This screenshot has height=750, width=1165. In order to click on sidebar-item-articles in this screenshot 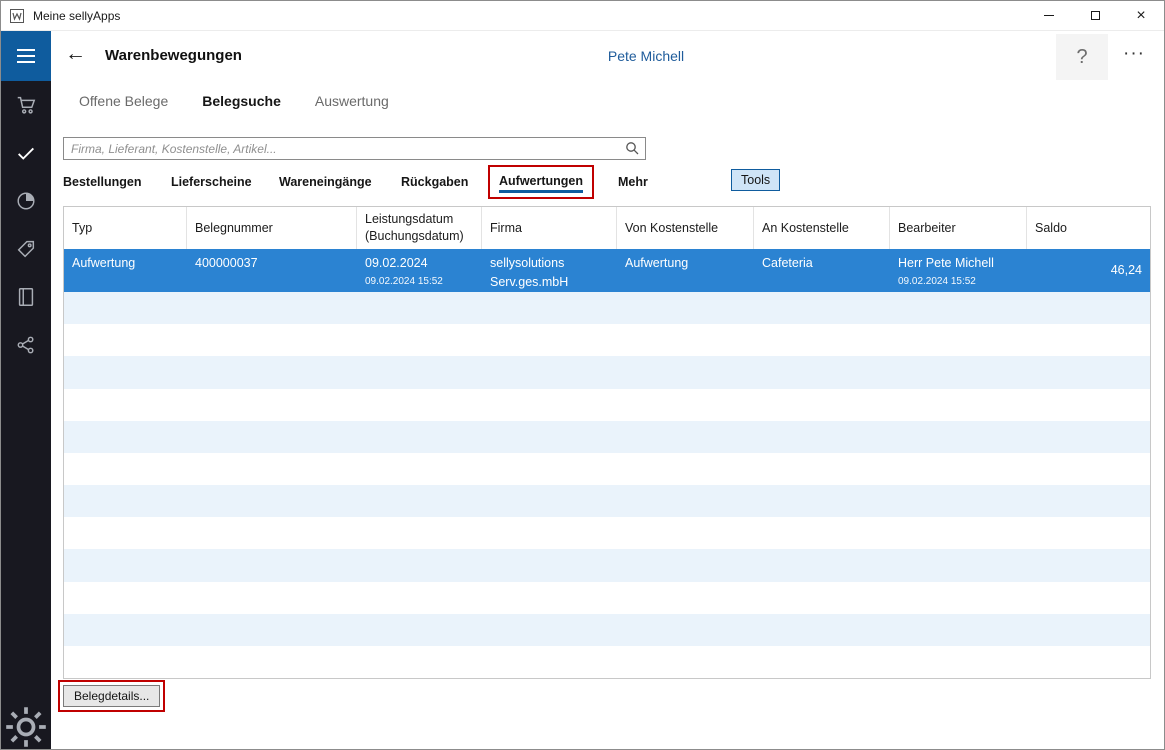, I will do `click(26, 249)`.